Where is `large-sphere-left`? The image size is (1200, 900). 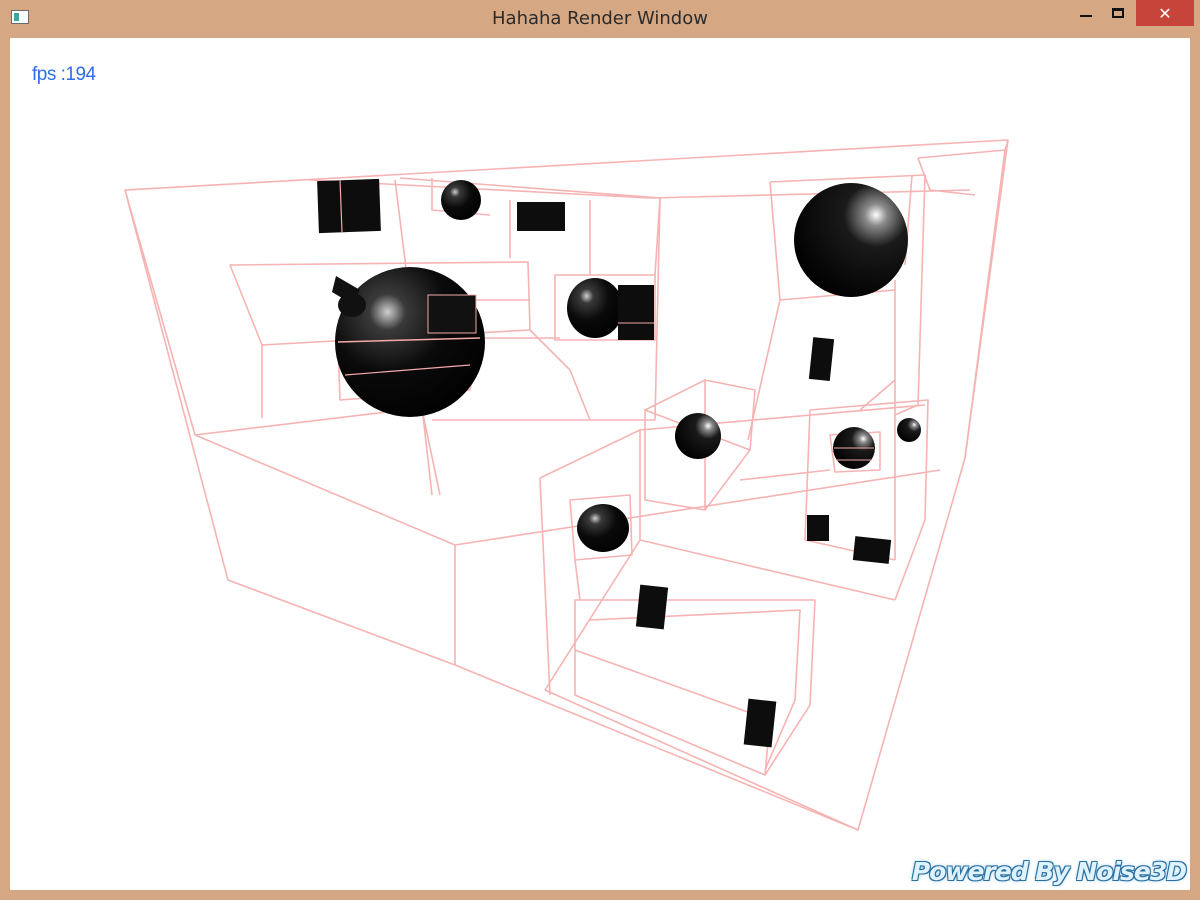 large-sphere-left is located at coordinates (408, 342).